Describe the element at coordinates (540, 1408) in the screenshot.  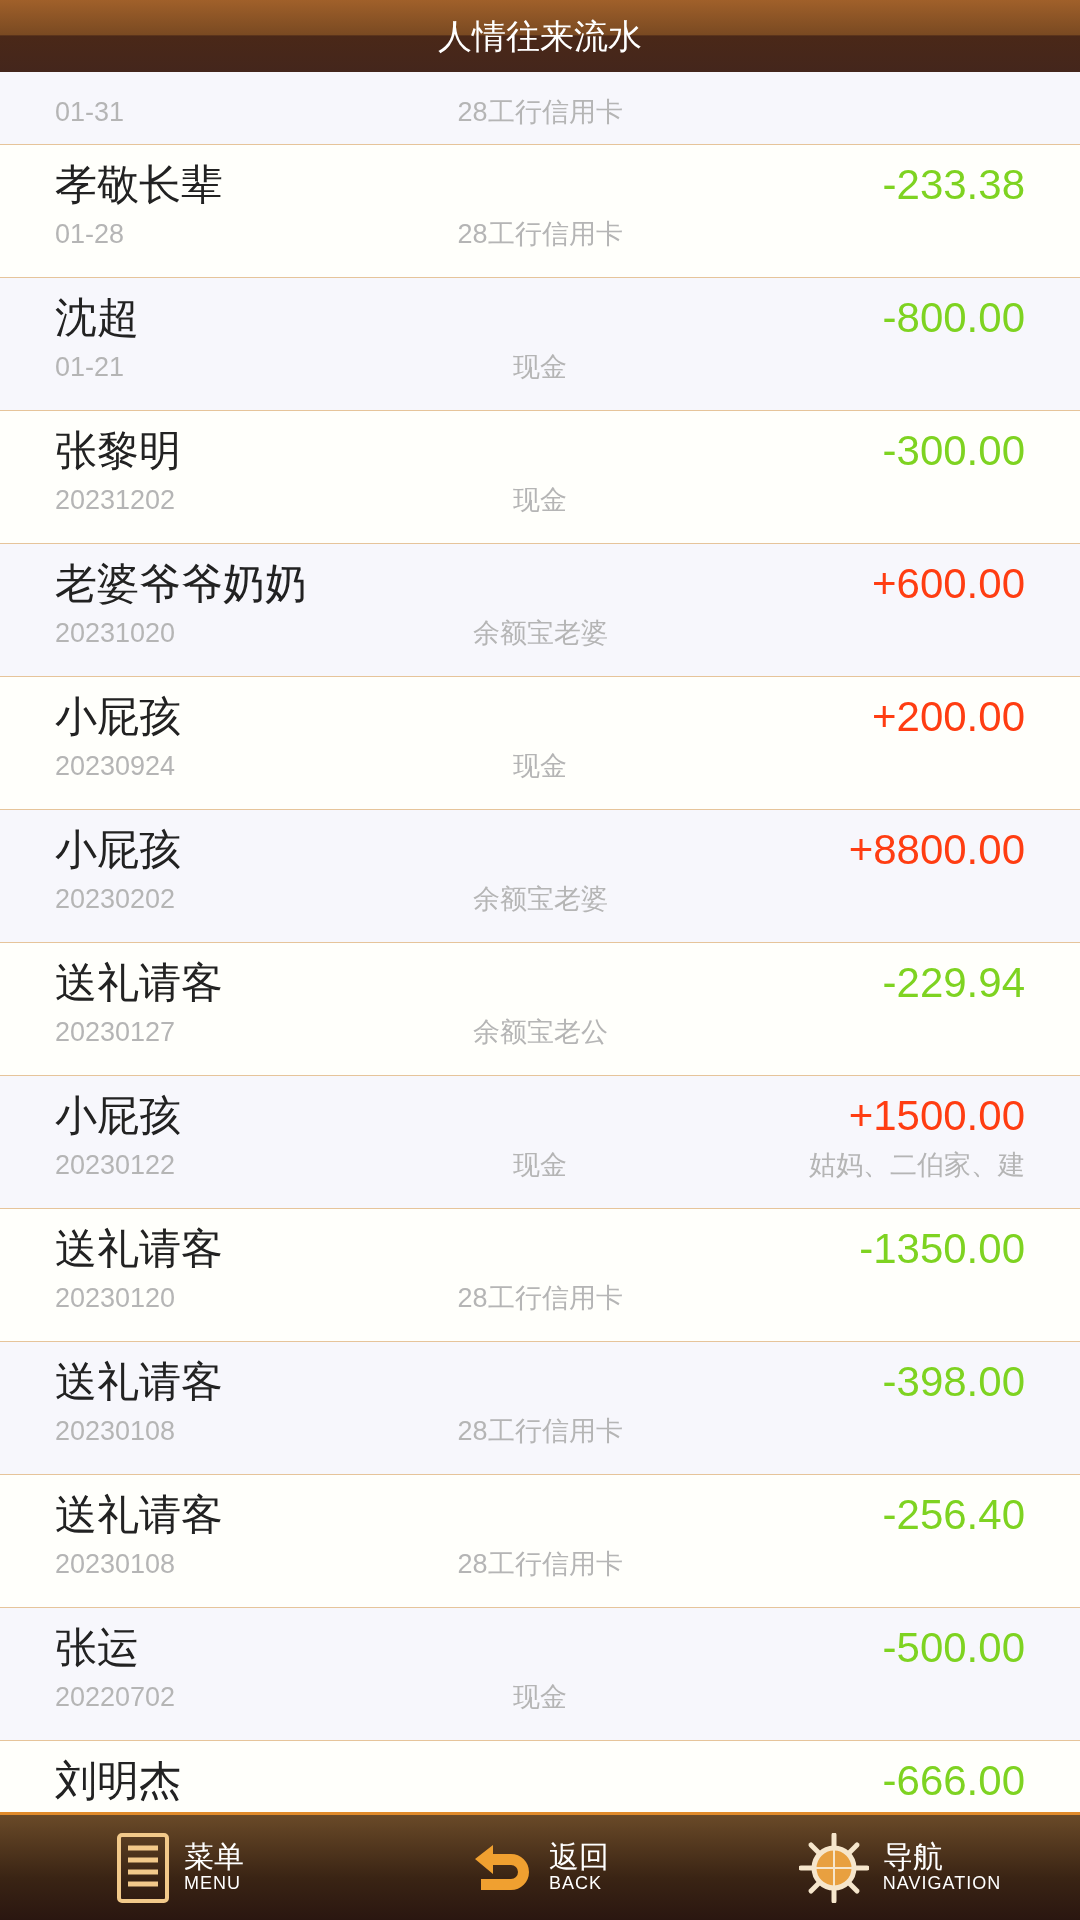
I see `list-row: 送礼请客 -398.00 20230108 28工行信用卡` at that location.